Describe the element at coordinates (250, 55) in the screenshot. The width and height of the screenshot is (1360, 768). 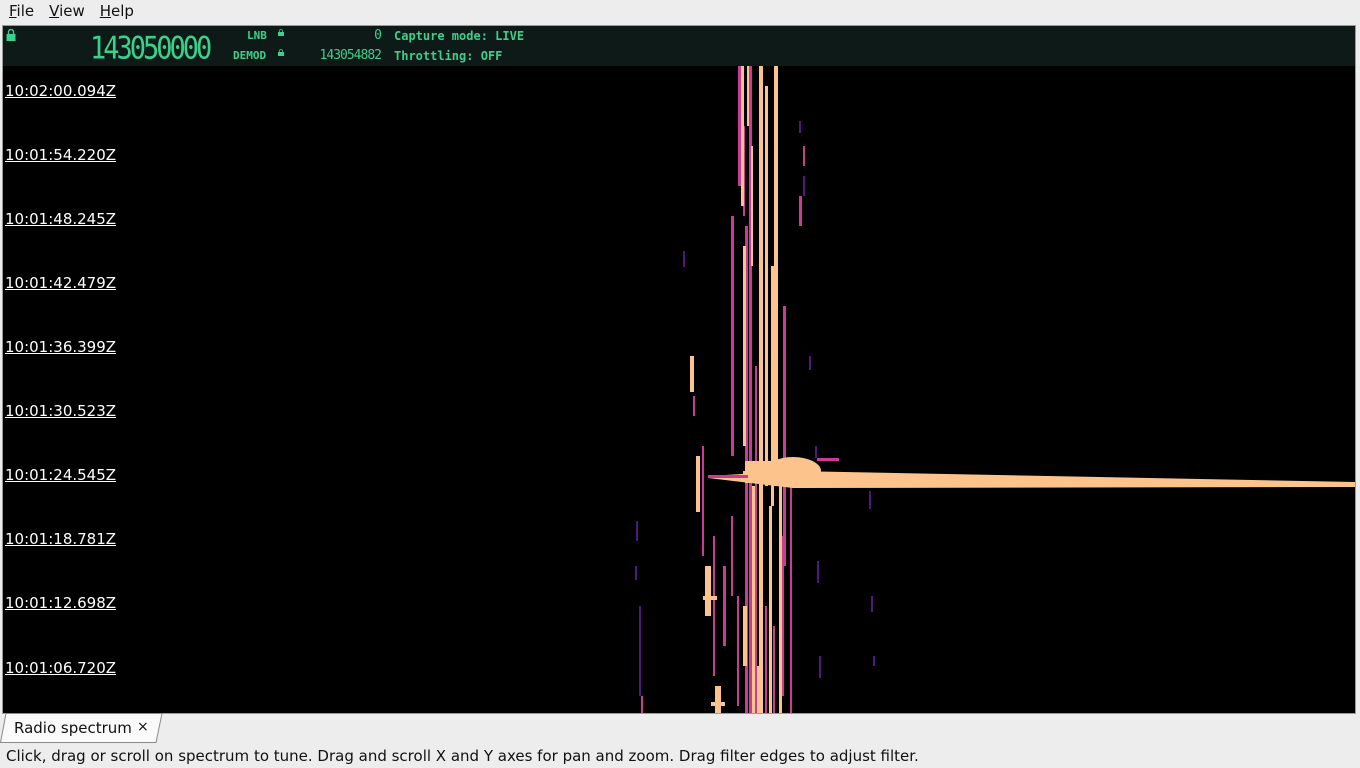
I see `demod-label: DEMOD` at that location.